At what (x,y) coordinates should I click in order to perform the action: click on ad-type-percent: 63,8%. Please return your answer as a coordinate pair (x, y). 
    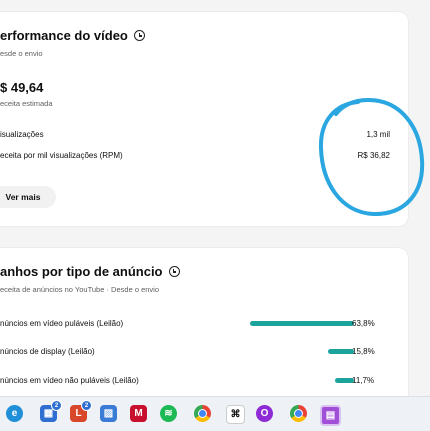
    Looking at the image, I should click on (363, 323).